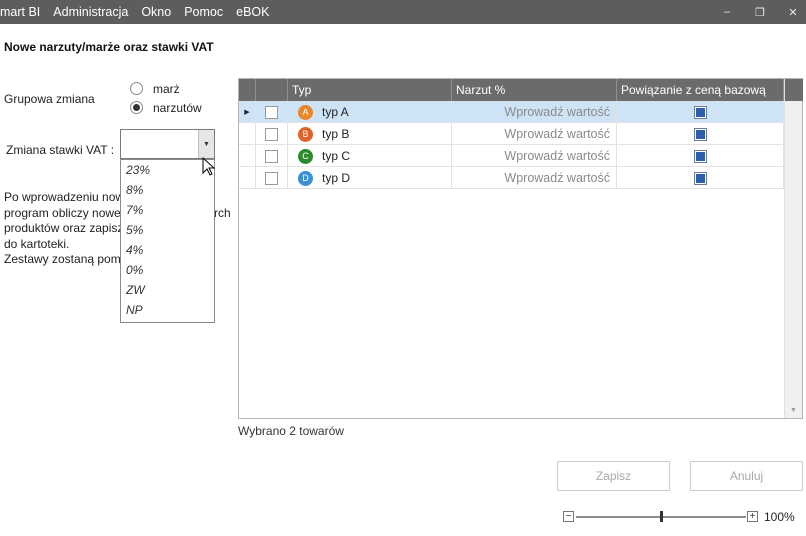 This screenshot has width=806, height=536. I want to click on menu-bar: mart BI Administracja Okno Pomoc eBOK, so click(403, 12).